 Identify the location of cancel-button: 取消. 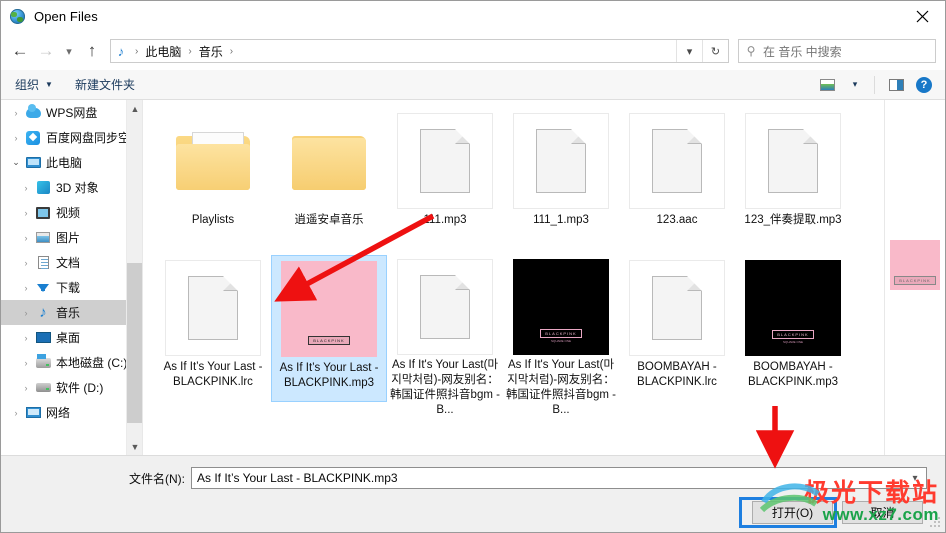
(882, 512).